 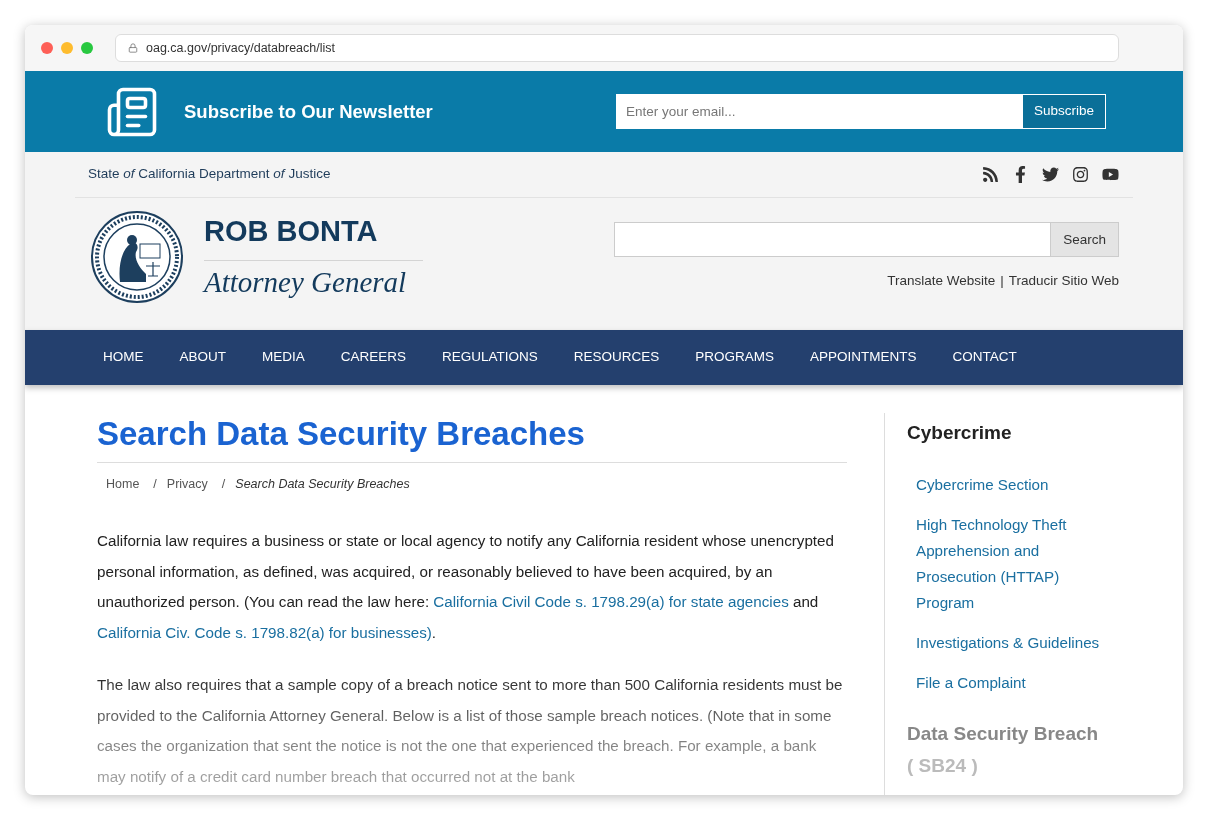 I want to click on nav-link: ABOUT, so click(x=202, y=357).